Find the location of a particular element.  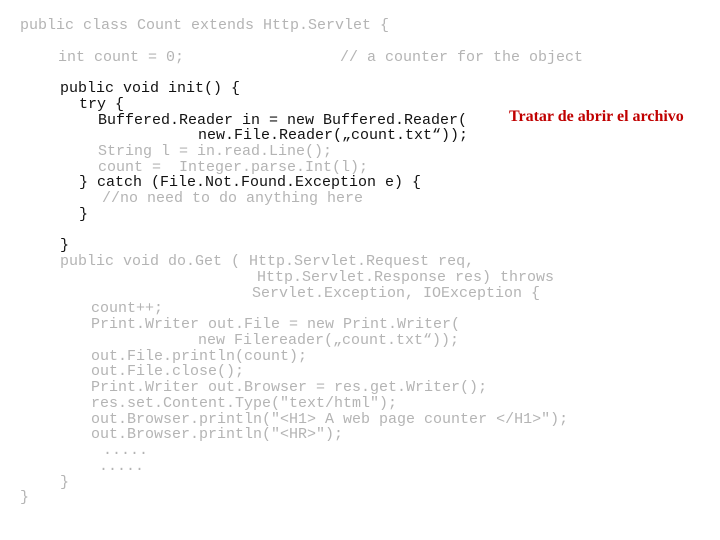

code-line: } catch (File.Not.Found.Exception e) { is located at coordinates (250, 182).